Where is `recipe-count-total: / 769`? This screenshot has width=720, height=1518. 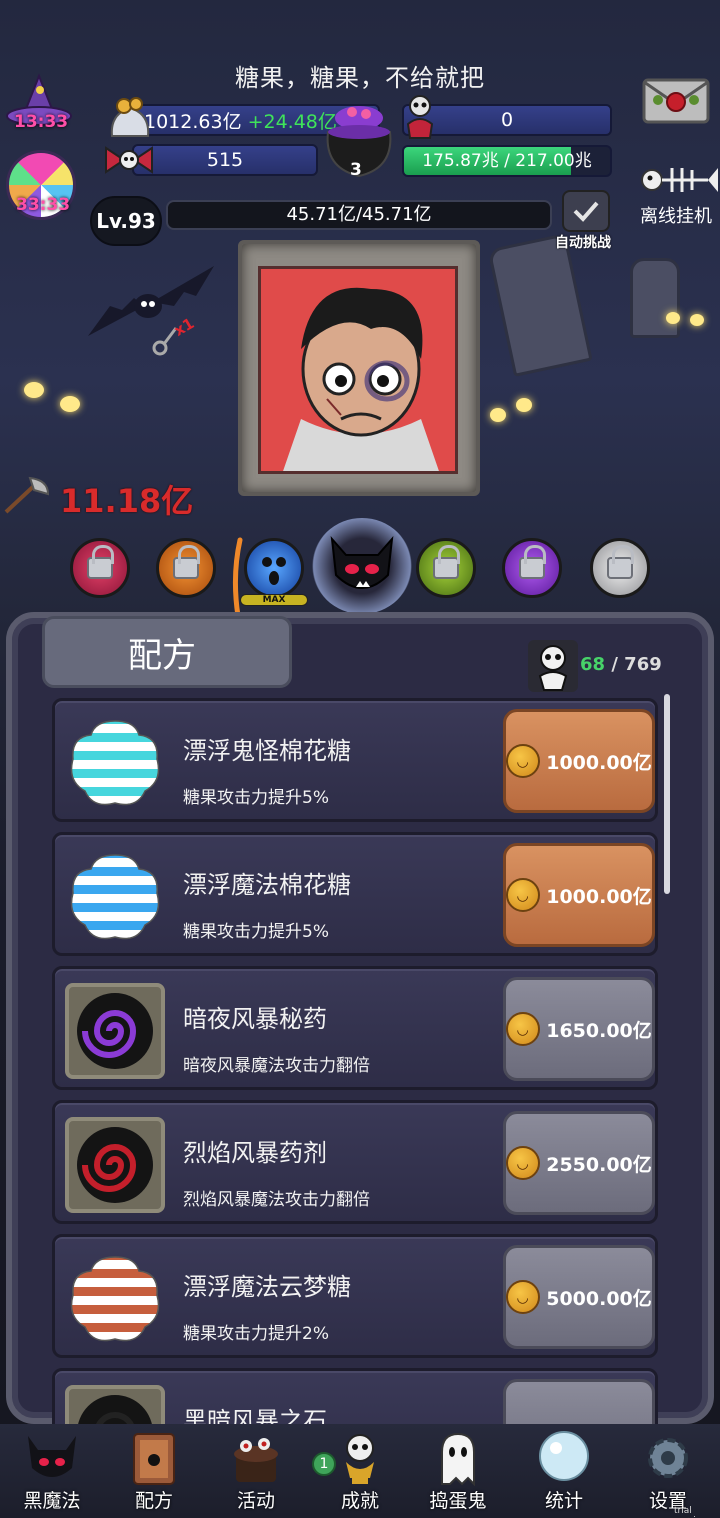
recipe-count-total: / 769 is located at coordinates (636, 664).